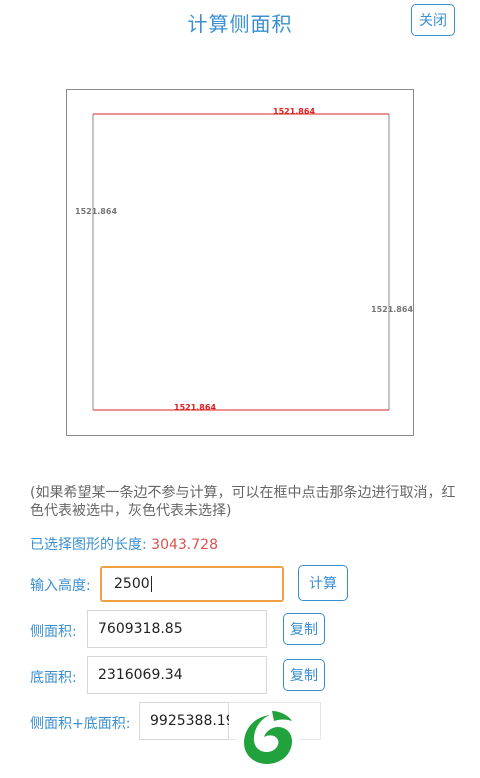  Describe the element at coordinates (177, 675) in the screenshot. I see `base-area-field: 2316069.34` at that location.